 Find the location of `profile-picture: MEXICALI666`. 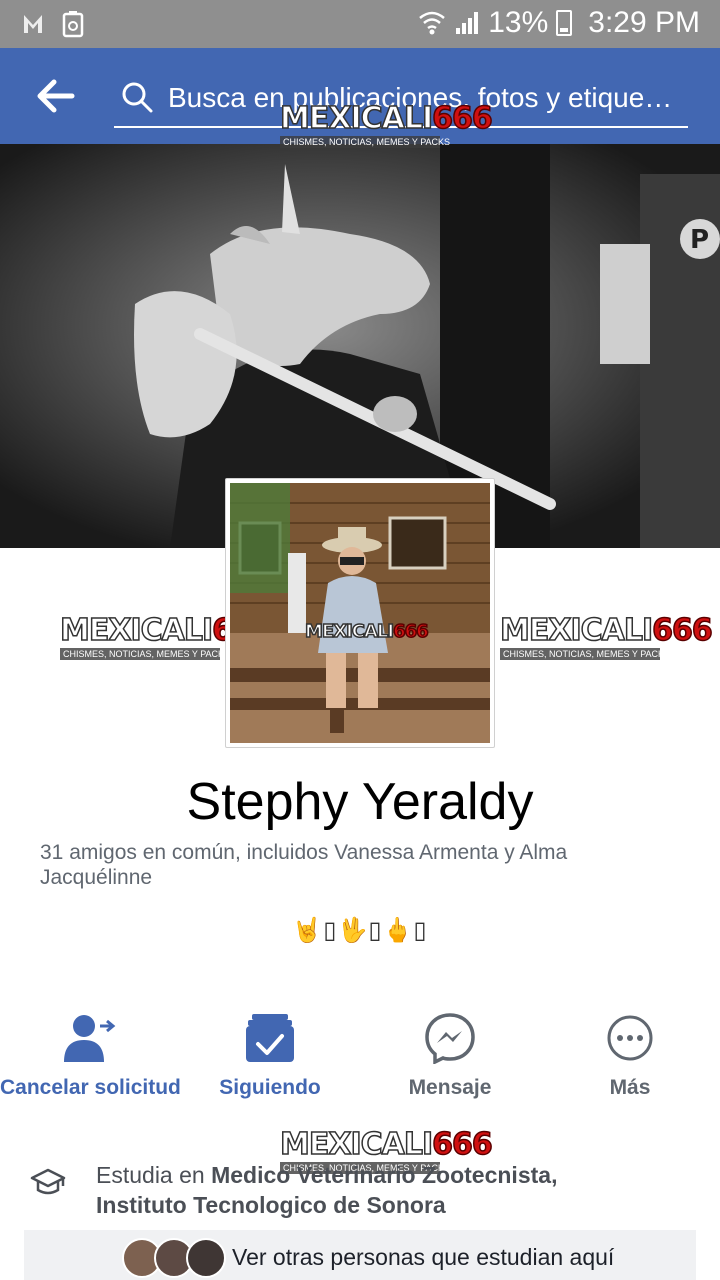

profile-picture: MEXICALI666 is located at coordinates (360, 613).